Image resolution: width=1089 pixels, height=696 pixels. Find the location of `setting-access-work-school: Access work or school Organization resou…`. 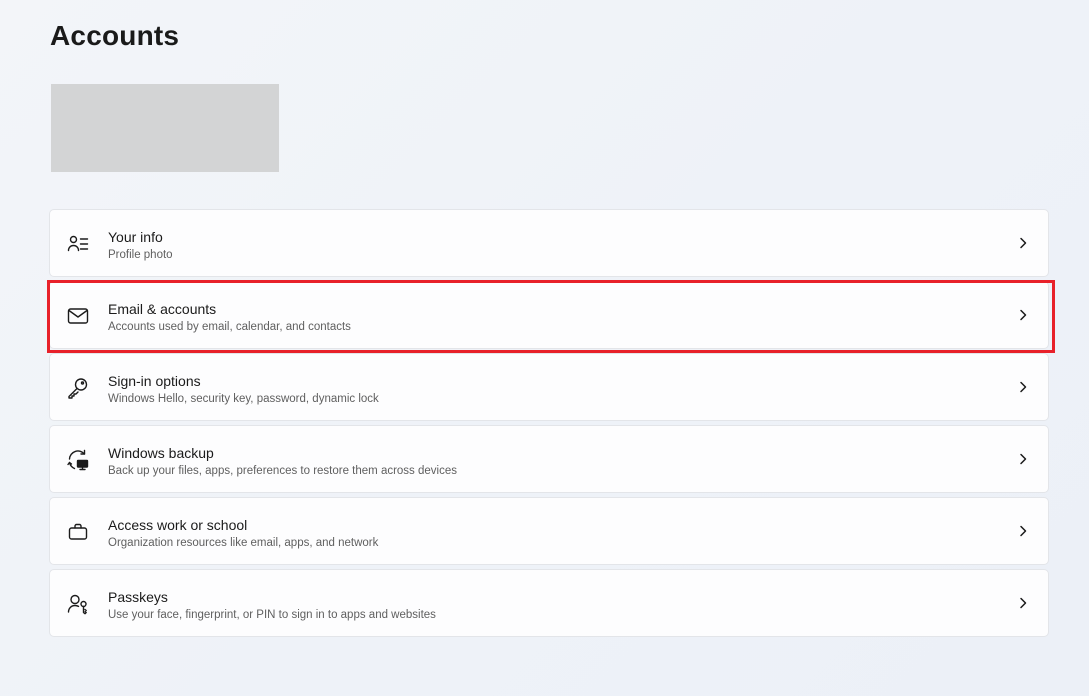

setting-access-work-school: Access work or school Organization resou… is located at coordinates (549, 531).